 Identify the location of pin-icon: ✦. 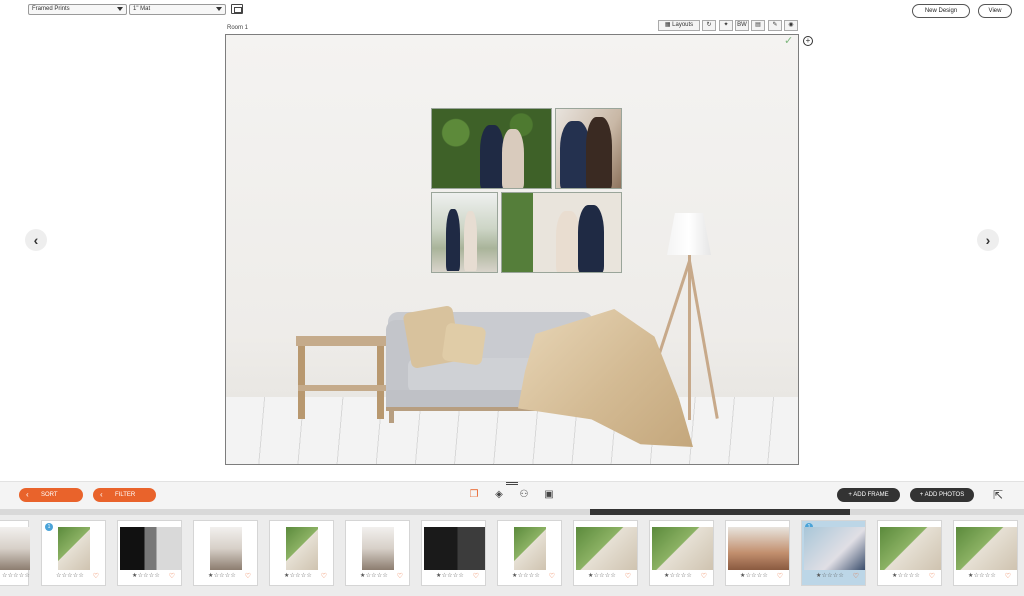
(726, 25).